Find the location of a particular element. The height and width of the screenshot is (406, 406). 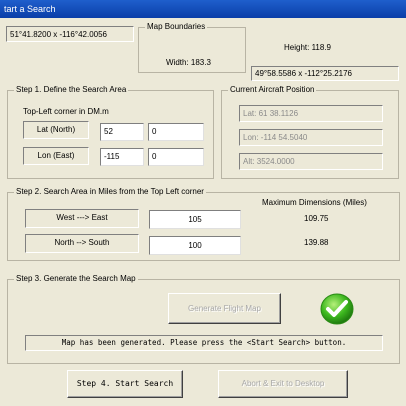

top-left-coords-display: 51°41.8200 x -116°42.0056 is located at coordinates (70, 34).